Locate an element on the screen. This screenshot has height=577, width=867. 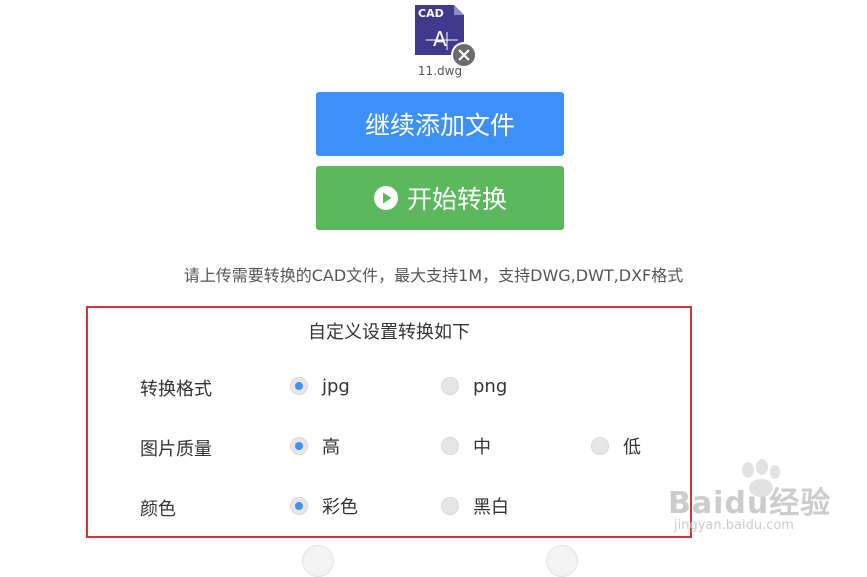
add-file-button: 继续添加文件 is located at coordinates (440, 124).